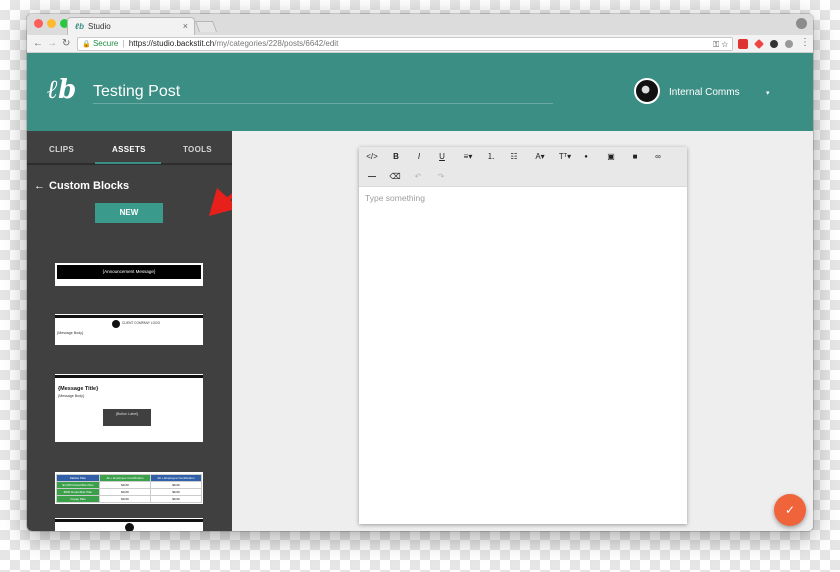 The width and height of the screenshot is (840, 572). What do you see at coordinates (89, 186) in the screenshot?
I see `section-title: Custom Blocks` at bounding box center [89, 186].